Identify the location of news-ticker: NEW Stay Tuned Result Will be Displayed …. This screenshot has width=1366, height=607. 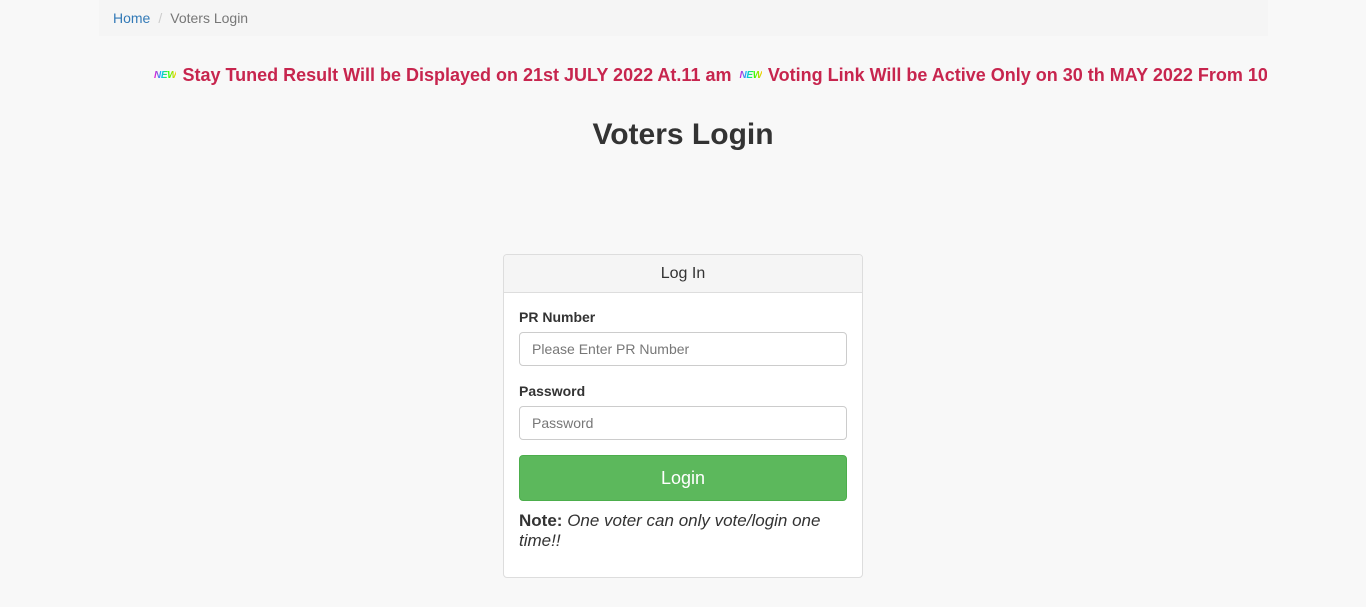
(710, 75).